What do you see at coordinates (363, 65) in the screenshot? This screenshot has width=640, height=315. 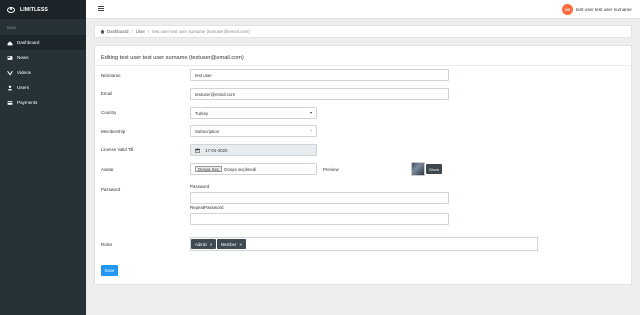 I see `divider` at bounding box center [363, 65].